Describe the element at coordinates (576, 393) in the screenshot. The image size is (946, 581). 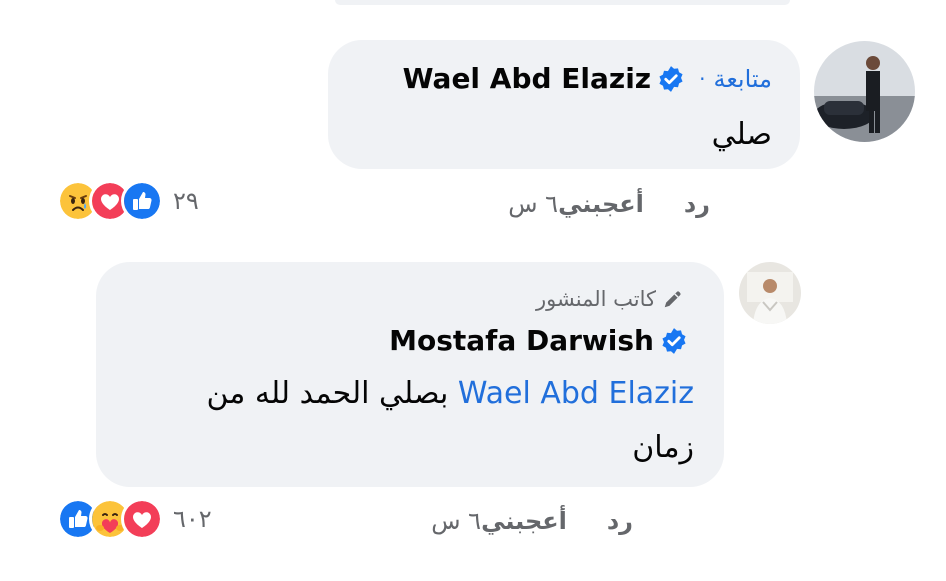
I see `mention-link: Wael Abd Elaziz` at that location.